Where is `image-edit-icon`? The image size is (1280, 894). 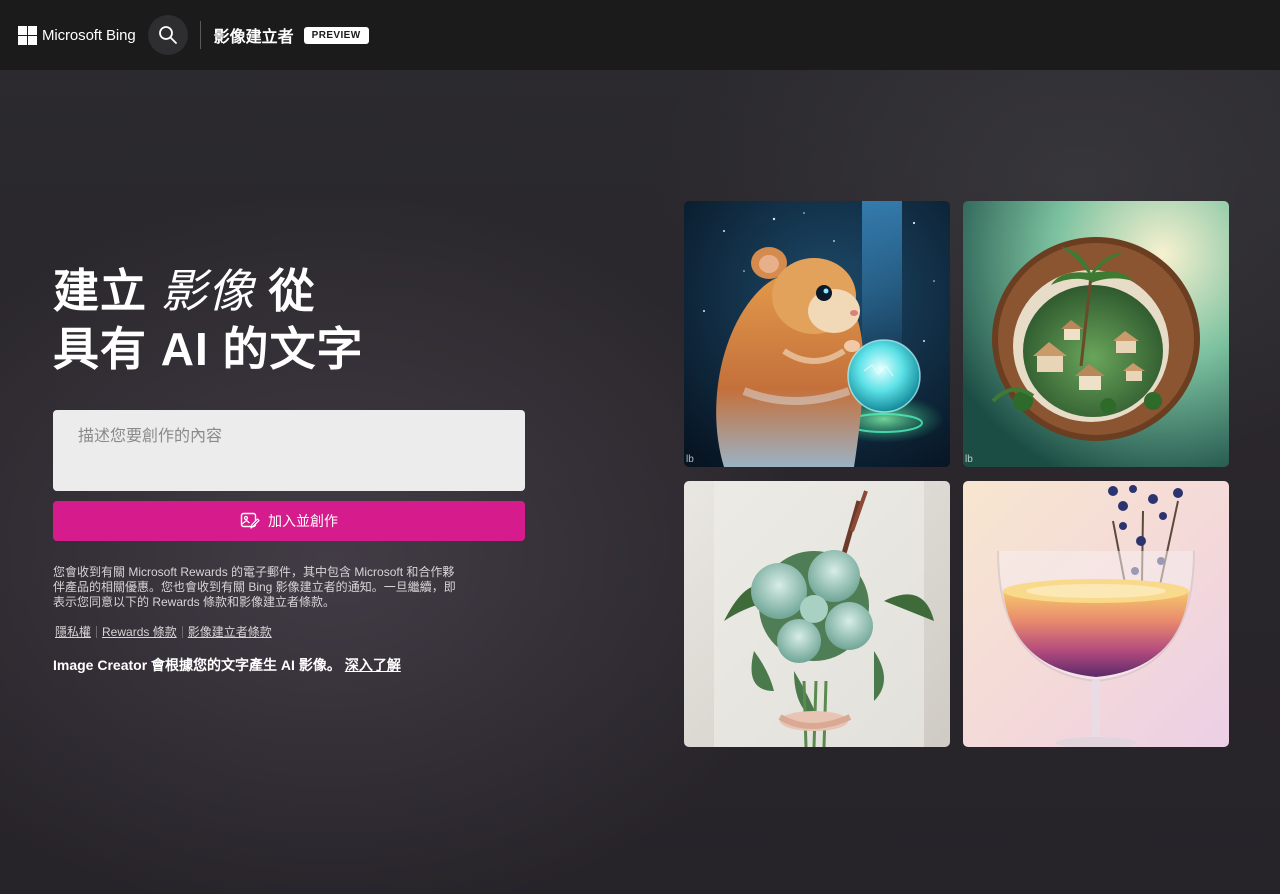 image-edit-icon is located at coordinates (250, 521).